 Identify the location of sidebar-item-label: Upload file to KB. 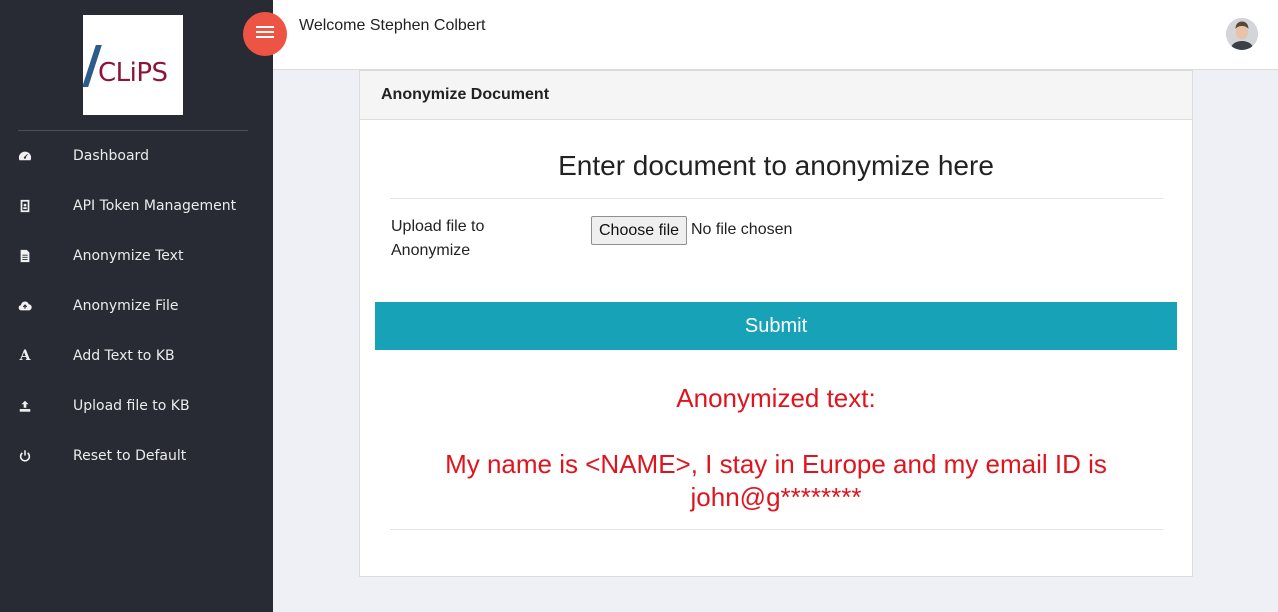
(131, 406).